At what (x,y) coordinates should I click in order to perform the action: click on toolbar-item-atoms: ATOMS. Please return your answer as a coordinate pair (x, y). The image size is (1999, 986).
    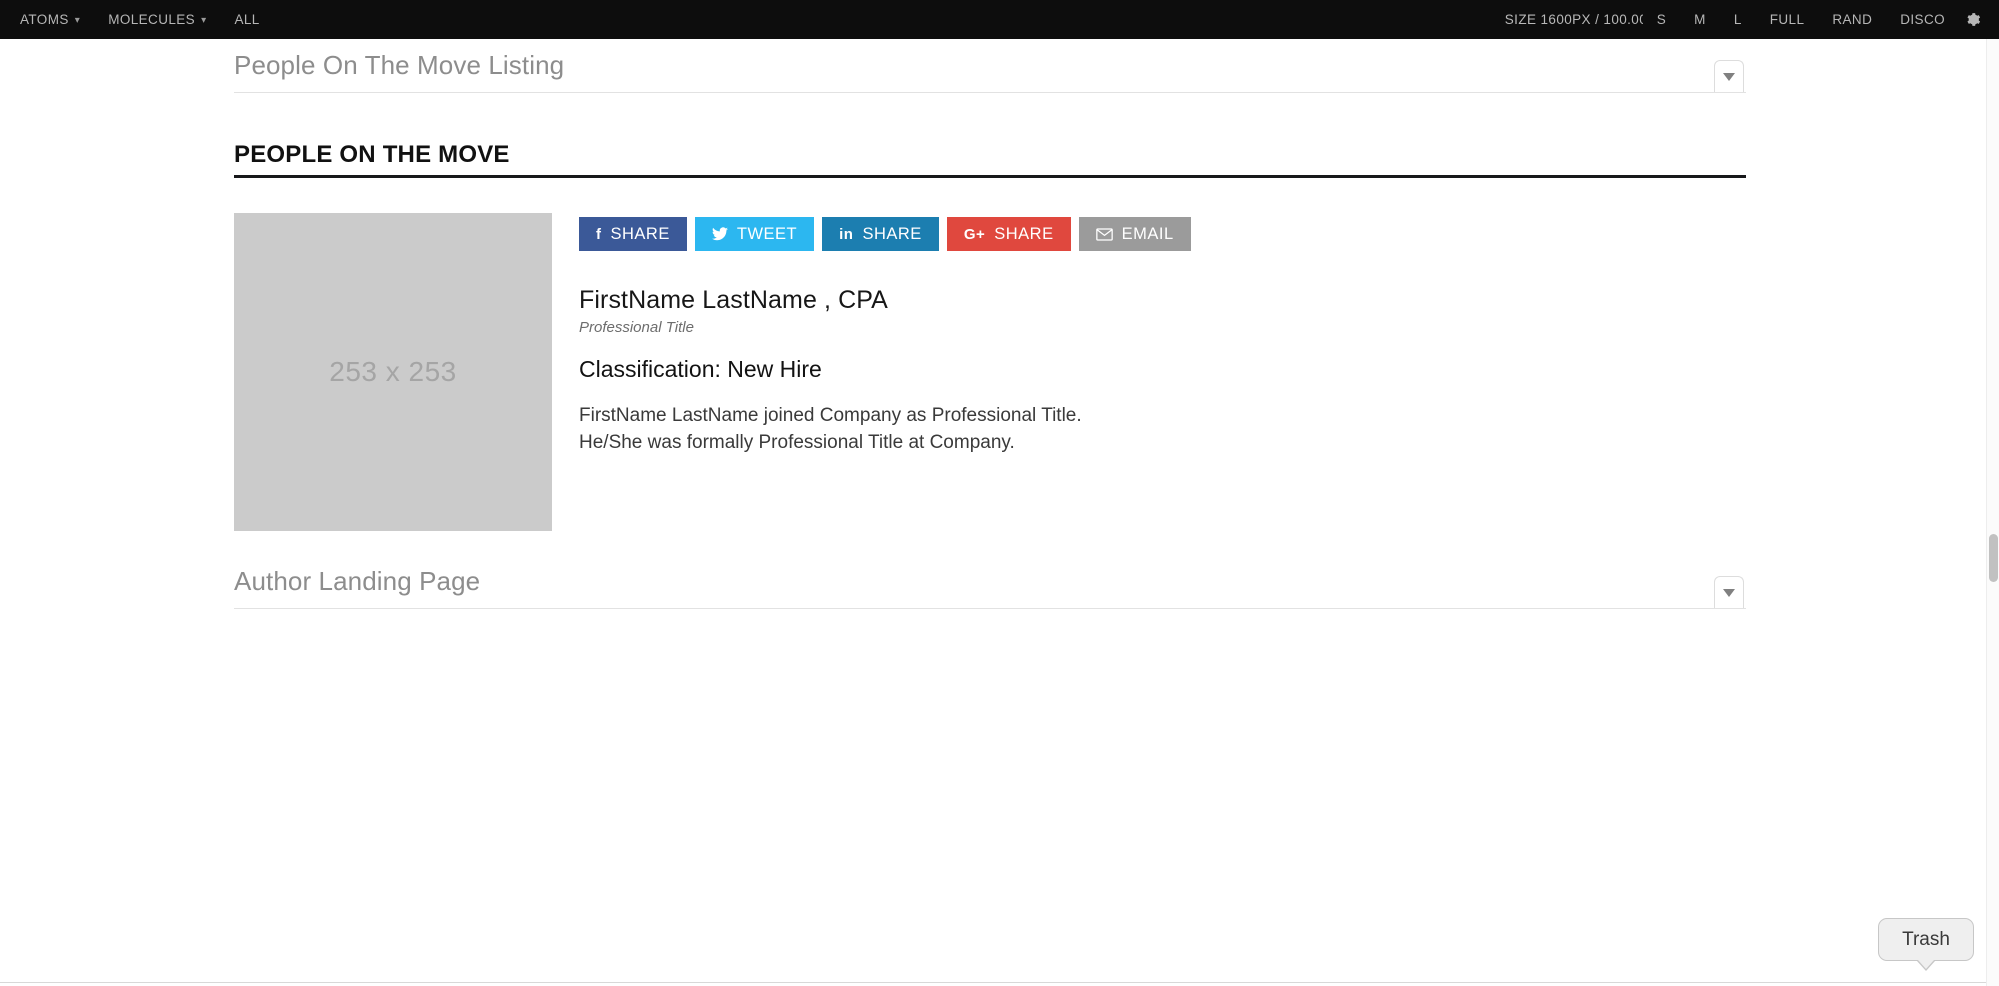
    Looking at the image, I should click on (50, 19).